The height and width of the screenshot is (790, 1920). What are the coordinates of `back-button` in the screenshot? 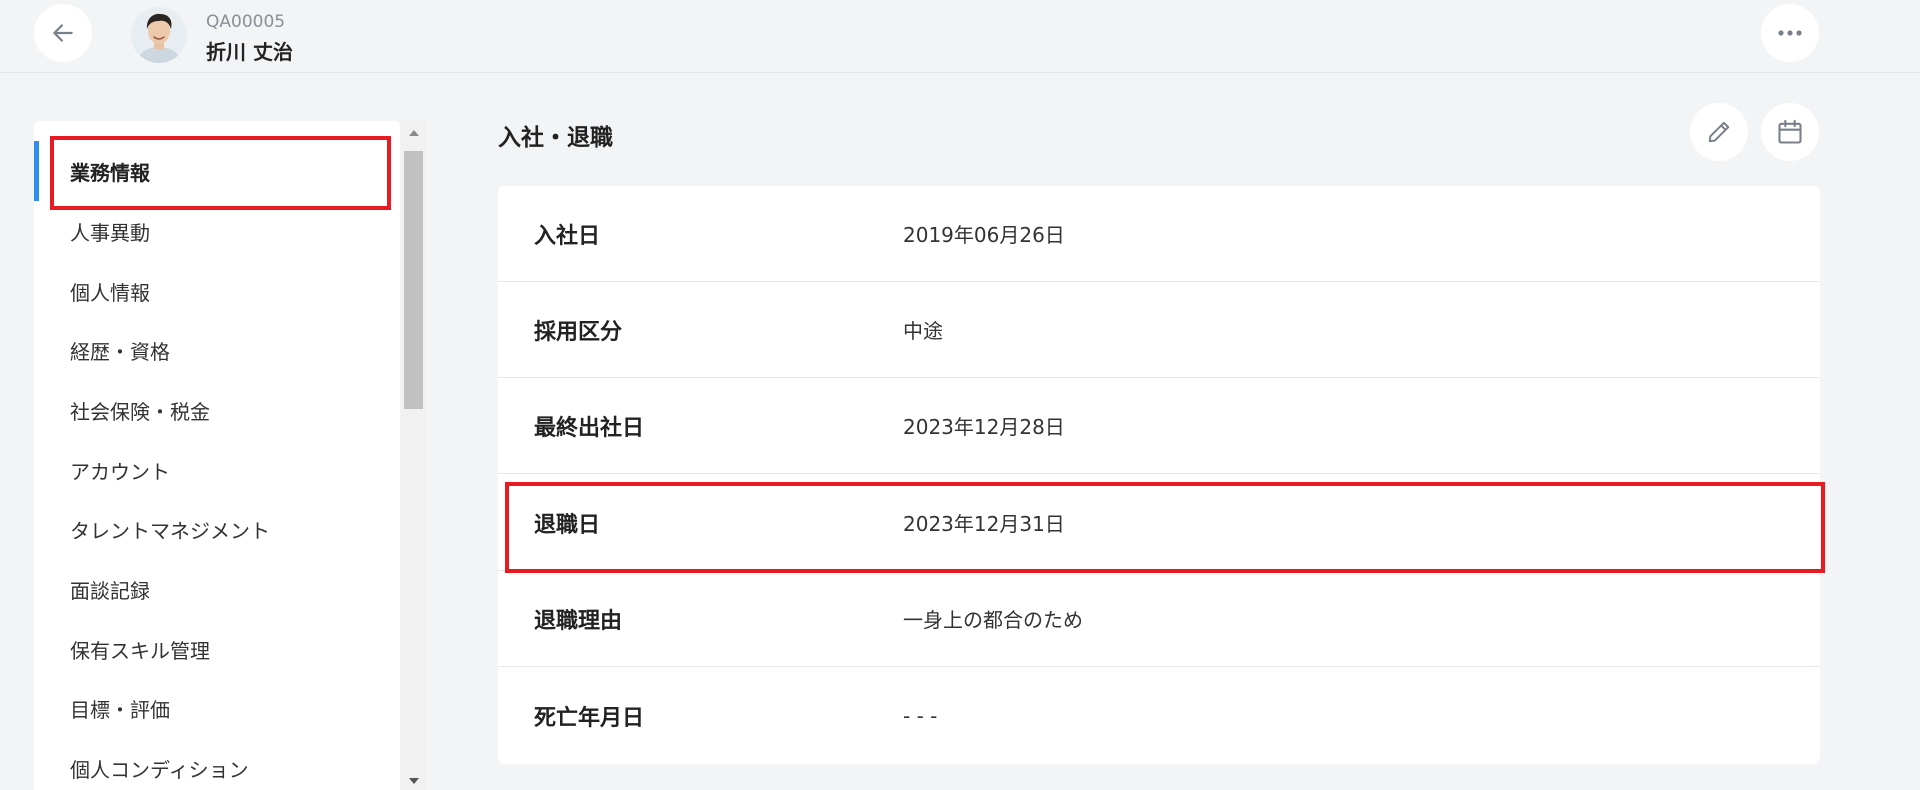 It's located at (63, 33).